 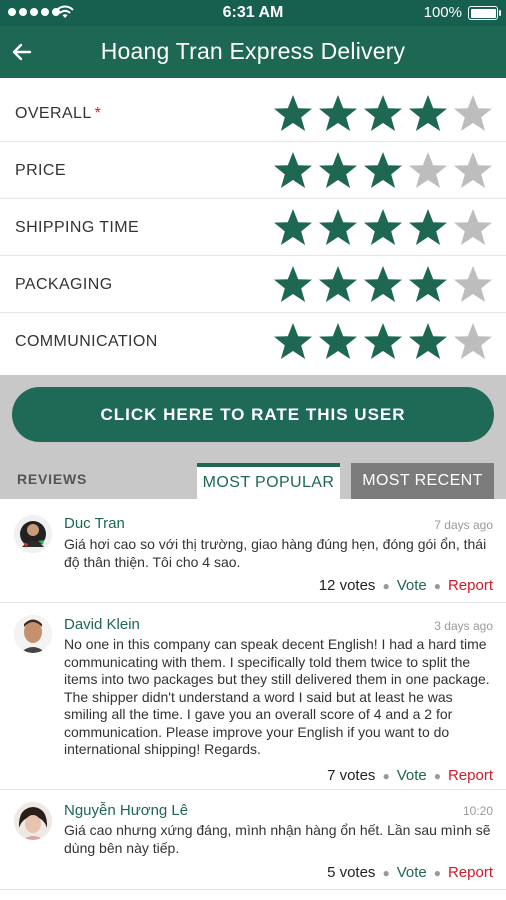 What do you see at coordinates (347, 585) in the screenshot?
I see `vote-count: 12 votes` at bounding box center [347, 585].